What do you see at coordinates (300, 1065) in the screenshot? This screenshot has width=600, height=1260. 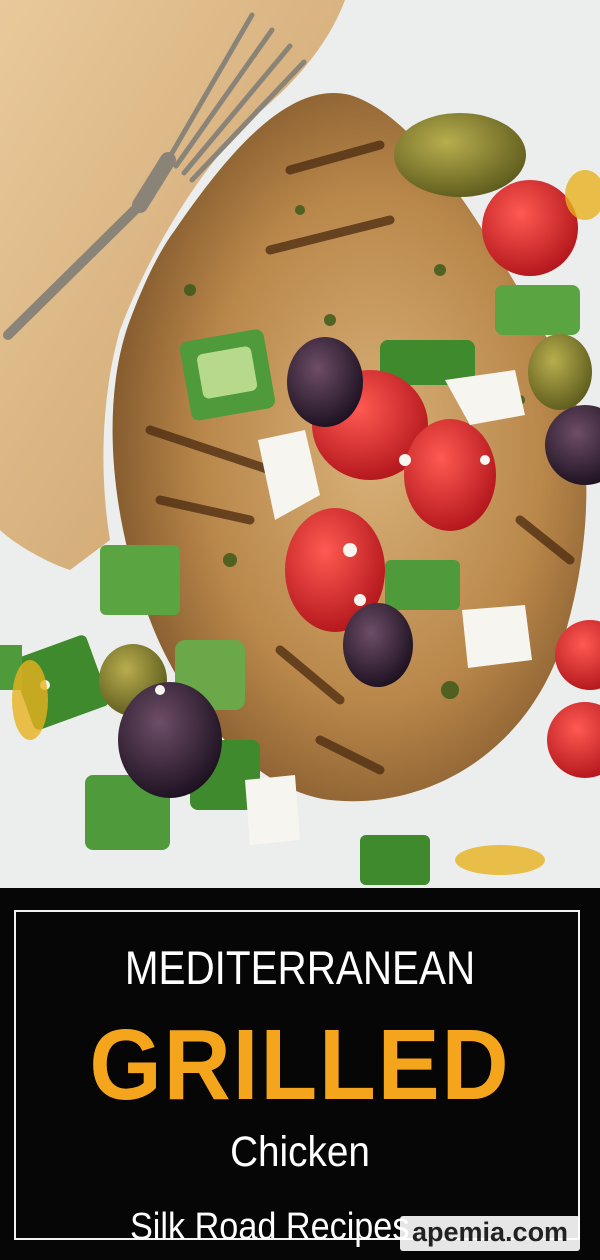 I see `title-line-grilled: GRILLED` at bounding box center [300, 1065].